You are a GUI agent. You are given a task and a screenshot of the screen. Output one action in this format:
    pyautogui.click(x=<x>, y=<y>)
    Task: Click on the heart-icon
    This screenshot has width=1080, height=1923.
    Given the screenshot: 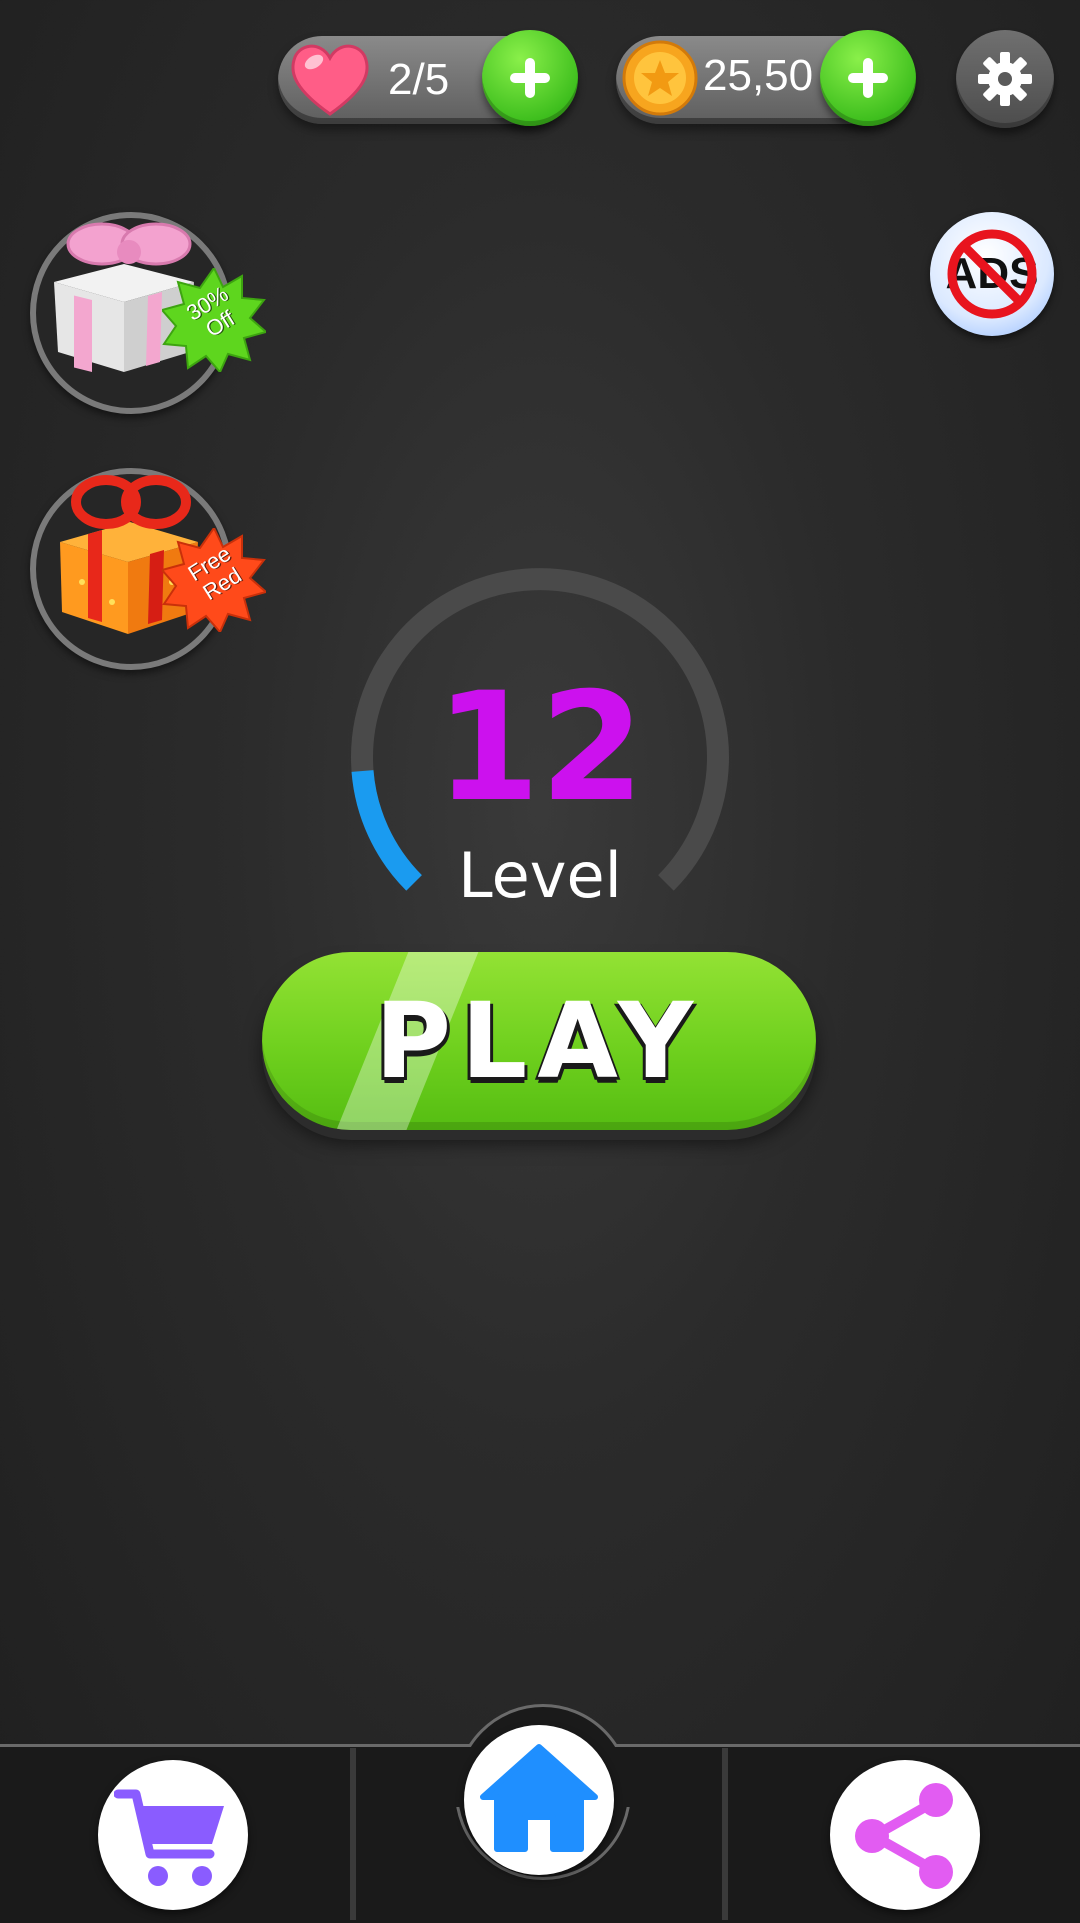 What is the action you would take?
    pyautogui.click(x=330, y=80)
    